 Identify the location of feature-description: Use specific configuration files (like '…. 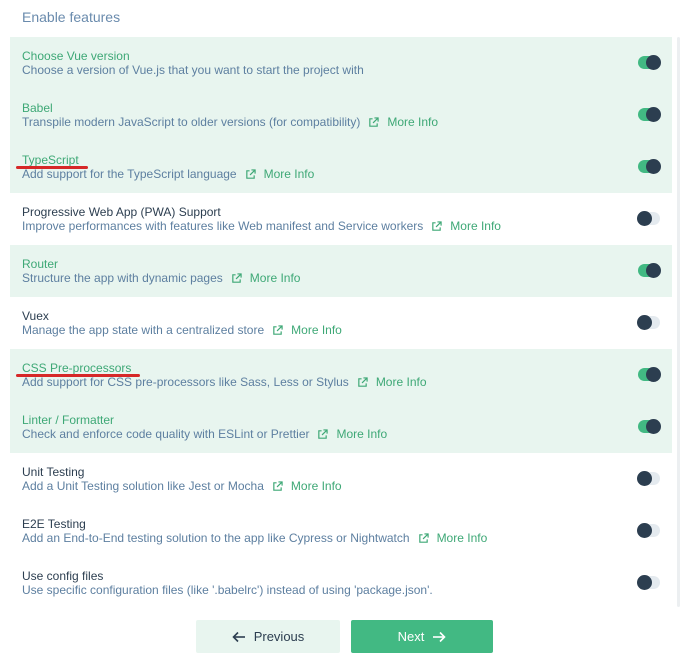
(227, 590).